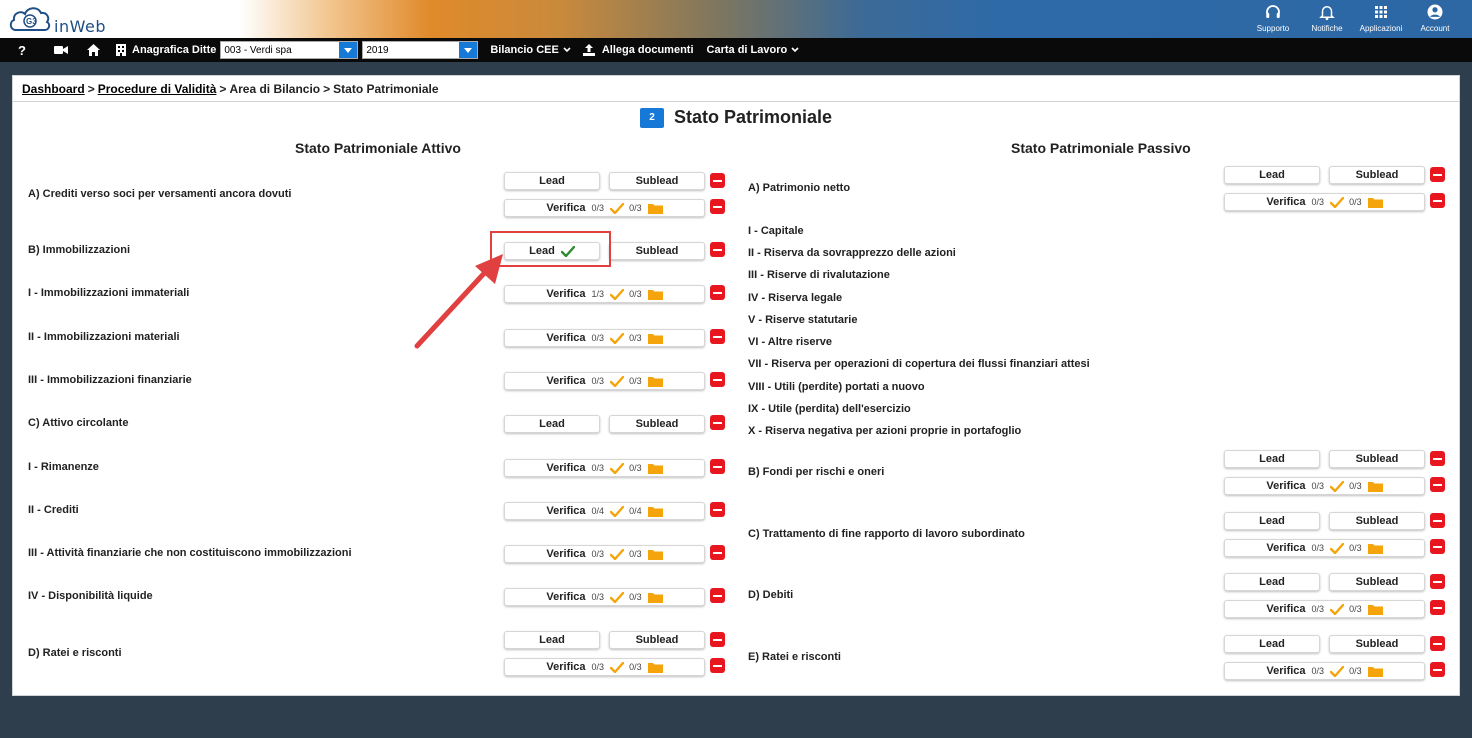 The image size is (1472, 738). Describe the element at coordinates (166, 50) in the screenshot. I see `anagrafica-ditte: Anagrafica Ditte` at that location.